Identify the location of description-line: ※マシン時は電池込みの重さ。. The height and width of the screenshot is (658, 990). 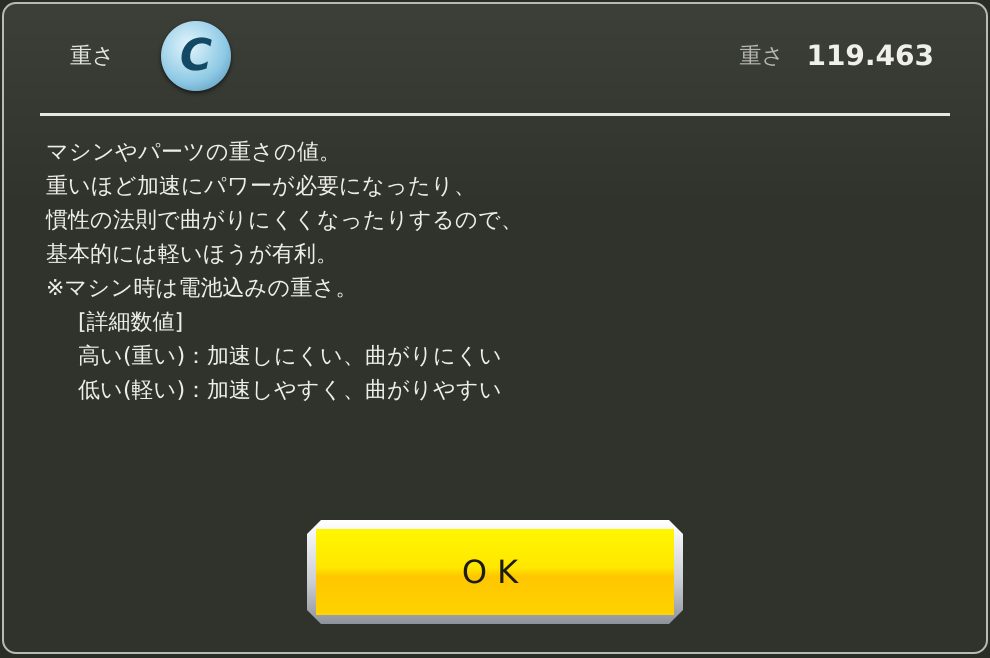
(201, 289).